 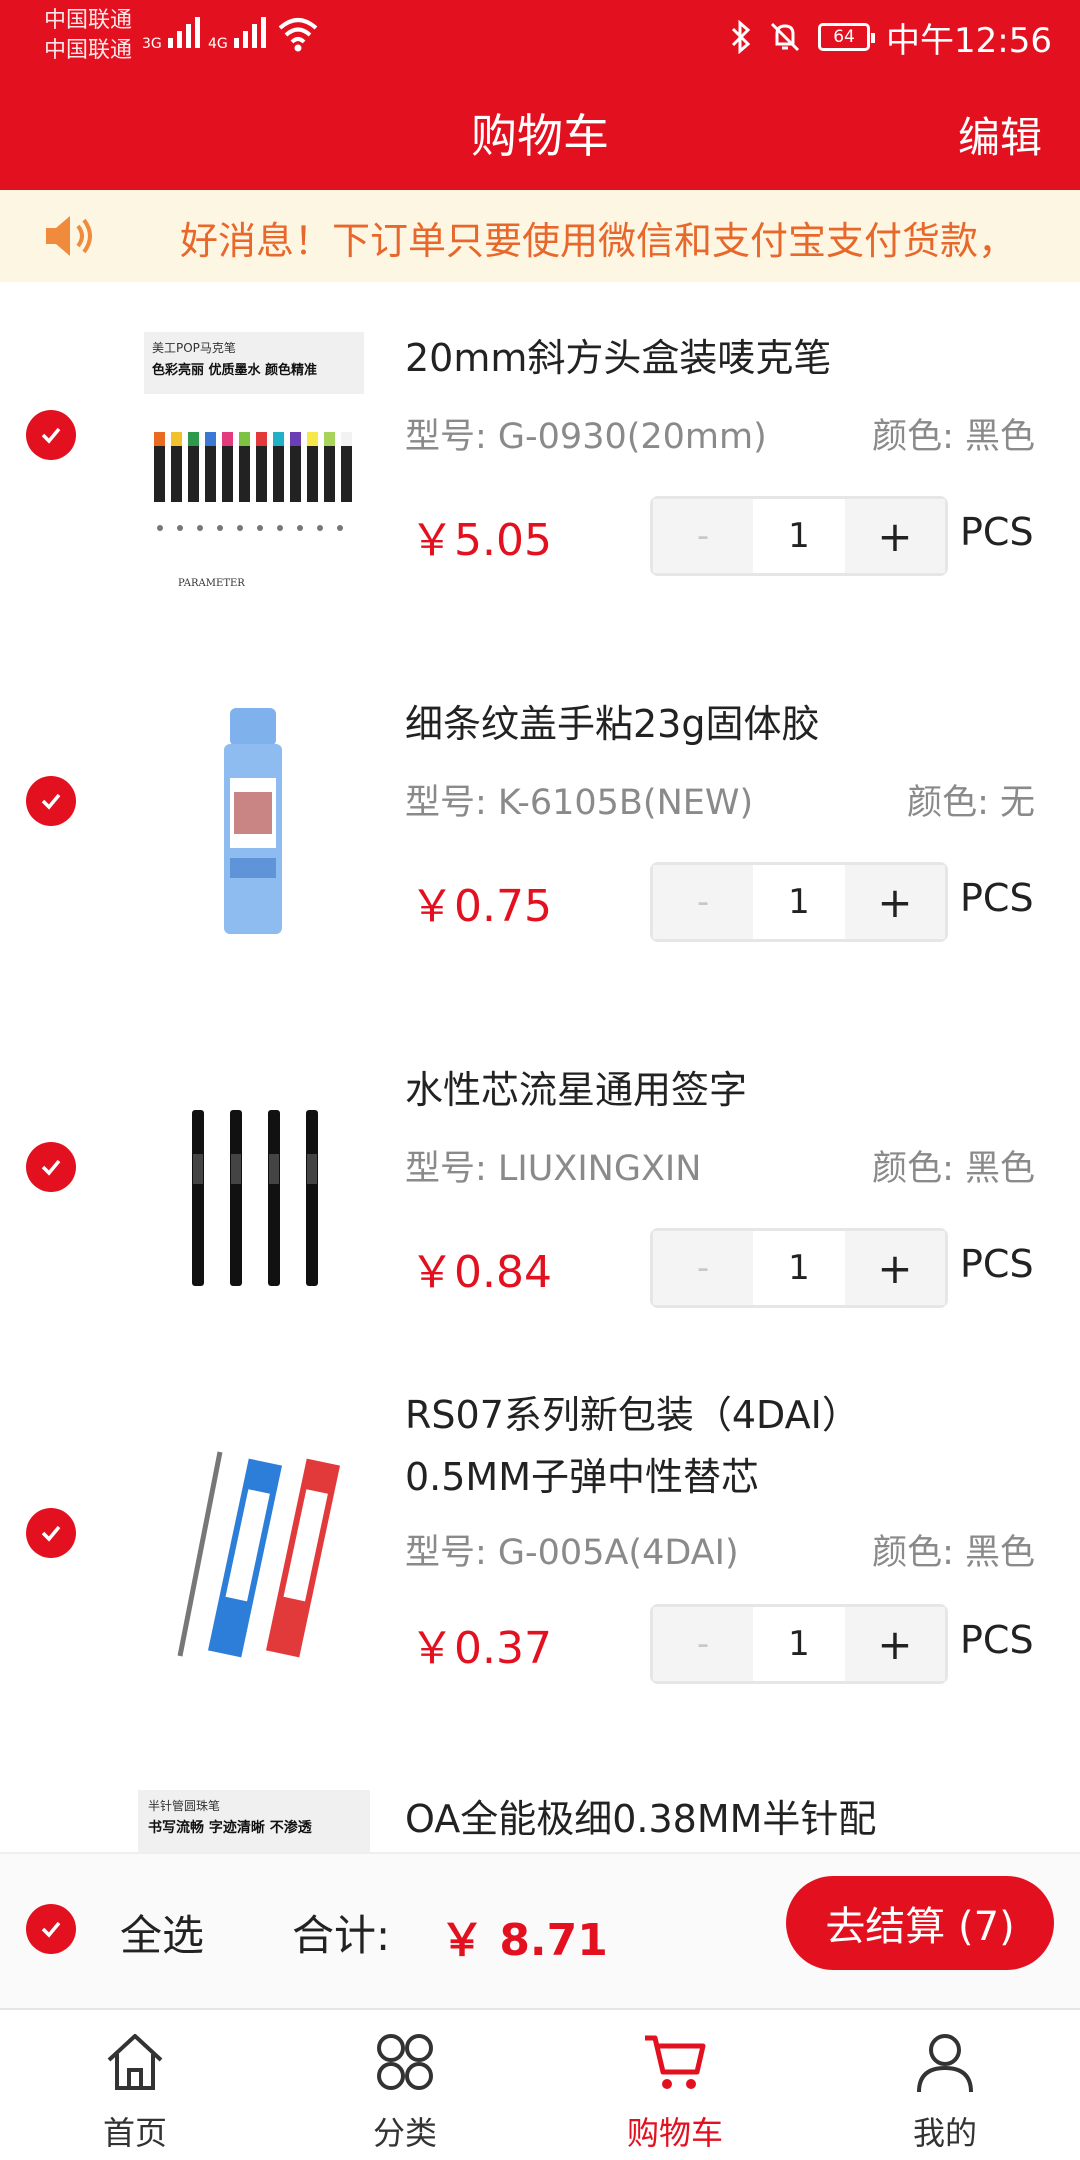 What do you see at coordinates (540, 40) in the screenshot?
I see `status-bar: 中国联通 中国联通 3G 4G 64 中午12:56` at bounding box center [540, 40].